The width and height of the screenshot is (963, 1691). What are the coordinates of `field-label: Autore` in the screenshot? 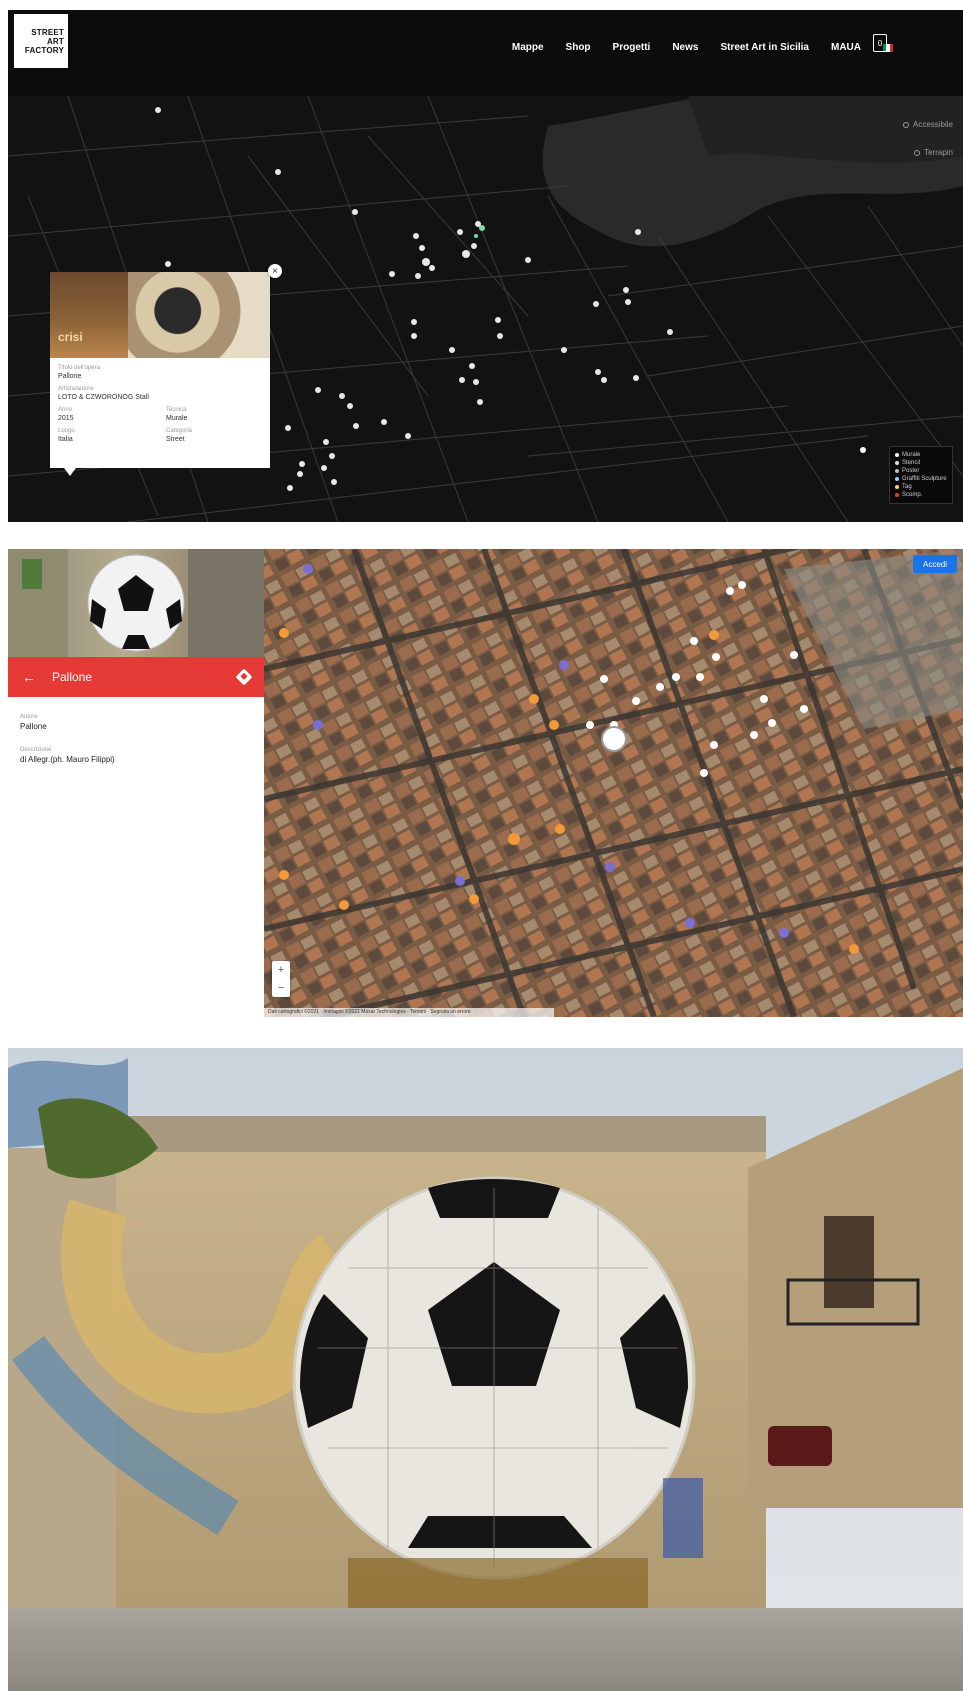 It's located at (29, 717).